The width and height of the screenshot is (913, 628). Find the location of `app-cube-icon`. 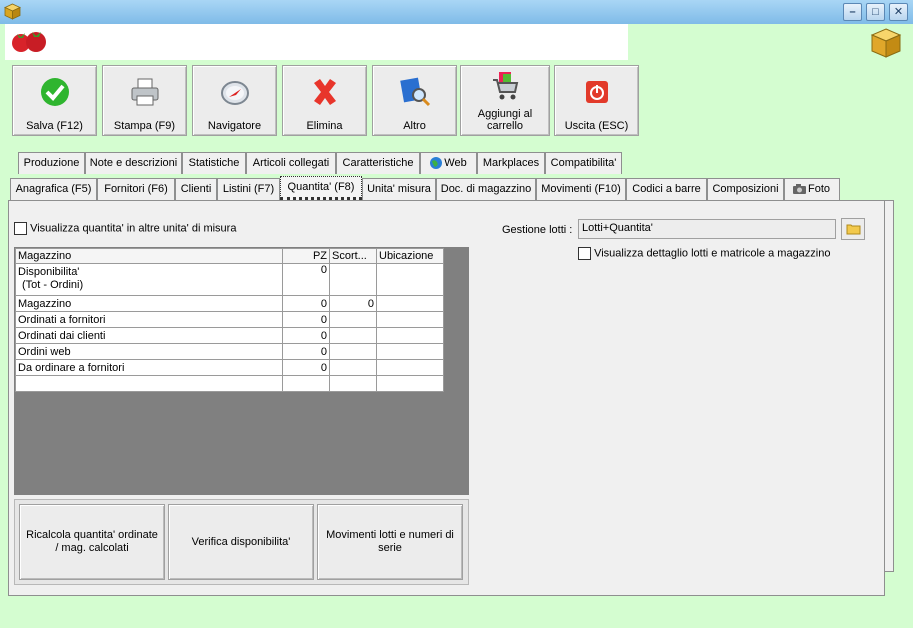

app-cube-icon is located at coordinates (12, 11).